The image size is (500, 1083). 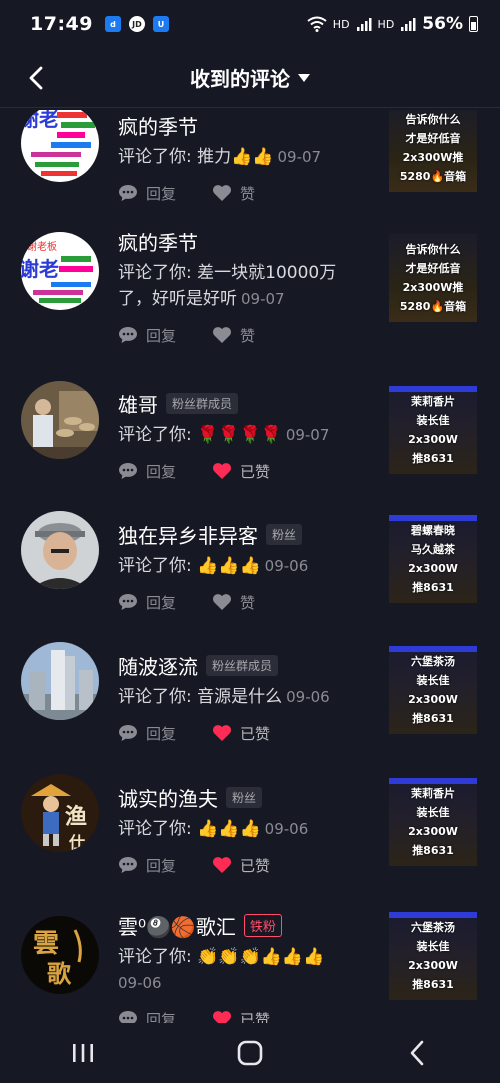 I want to click on thumbnail-caption: 茉莉香片 装长佳 2x300W 推8631, so click(x=433, y=430).